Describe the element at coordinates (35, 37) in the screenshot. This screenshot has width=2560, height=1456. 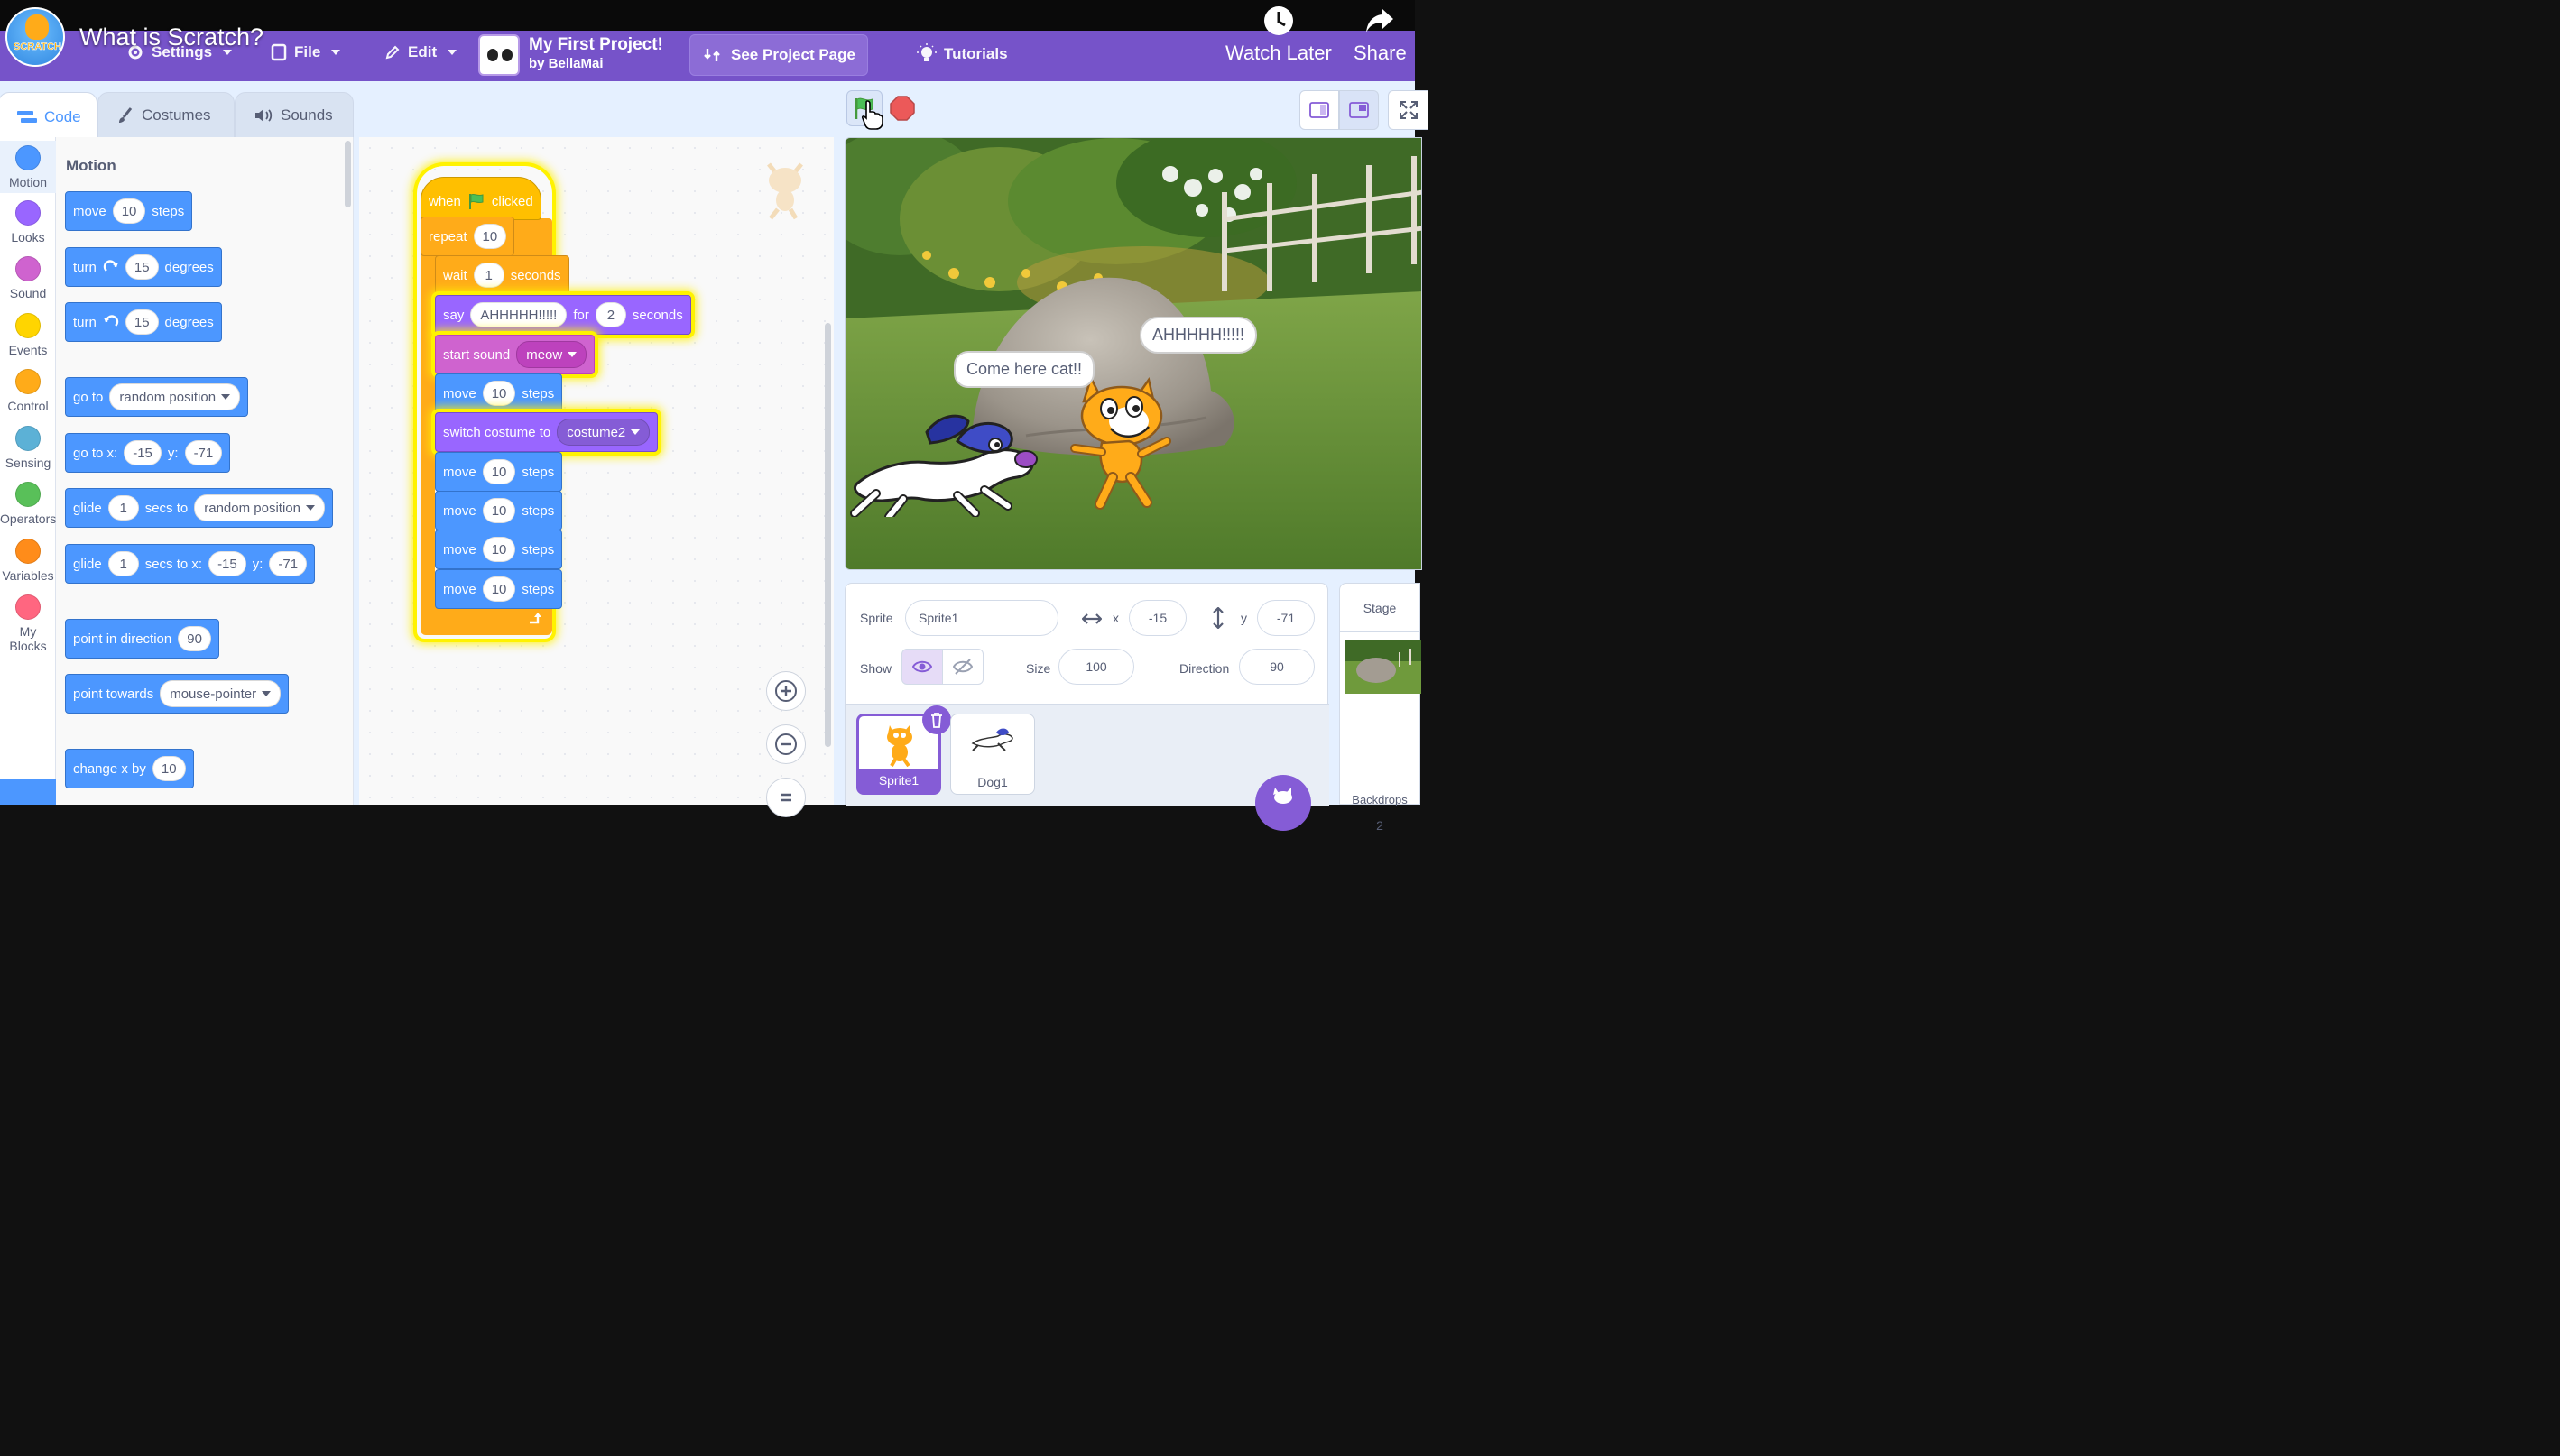
I see `channel-avatar: SCRATCH` at that location.